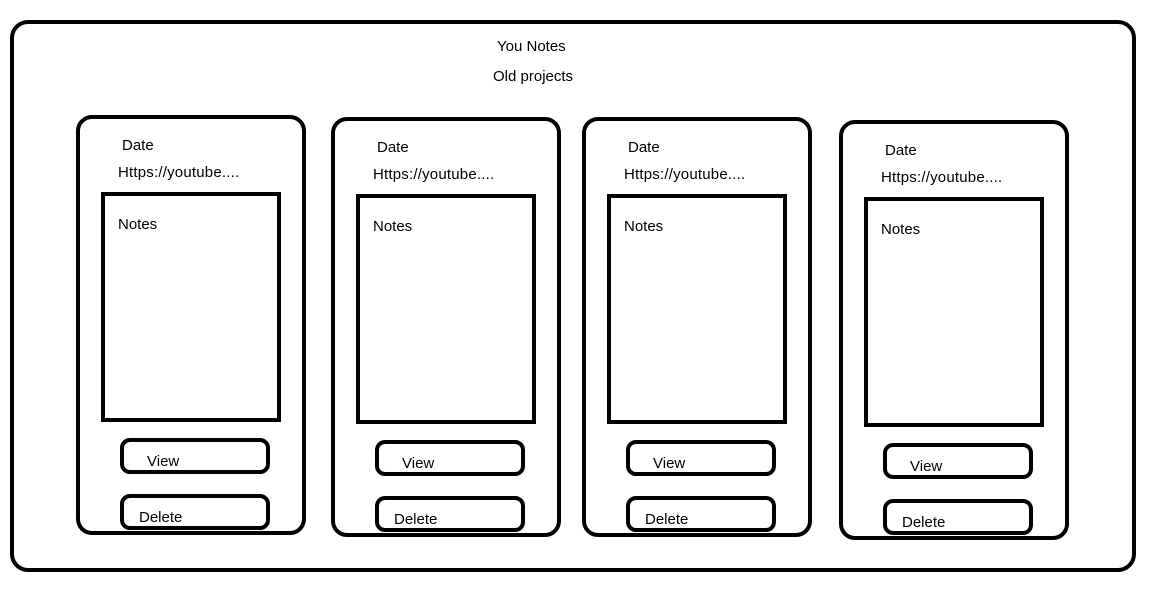  I want to click on section-title: Old projects, so click(533, 76).